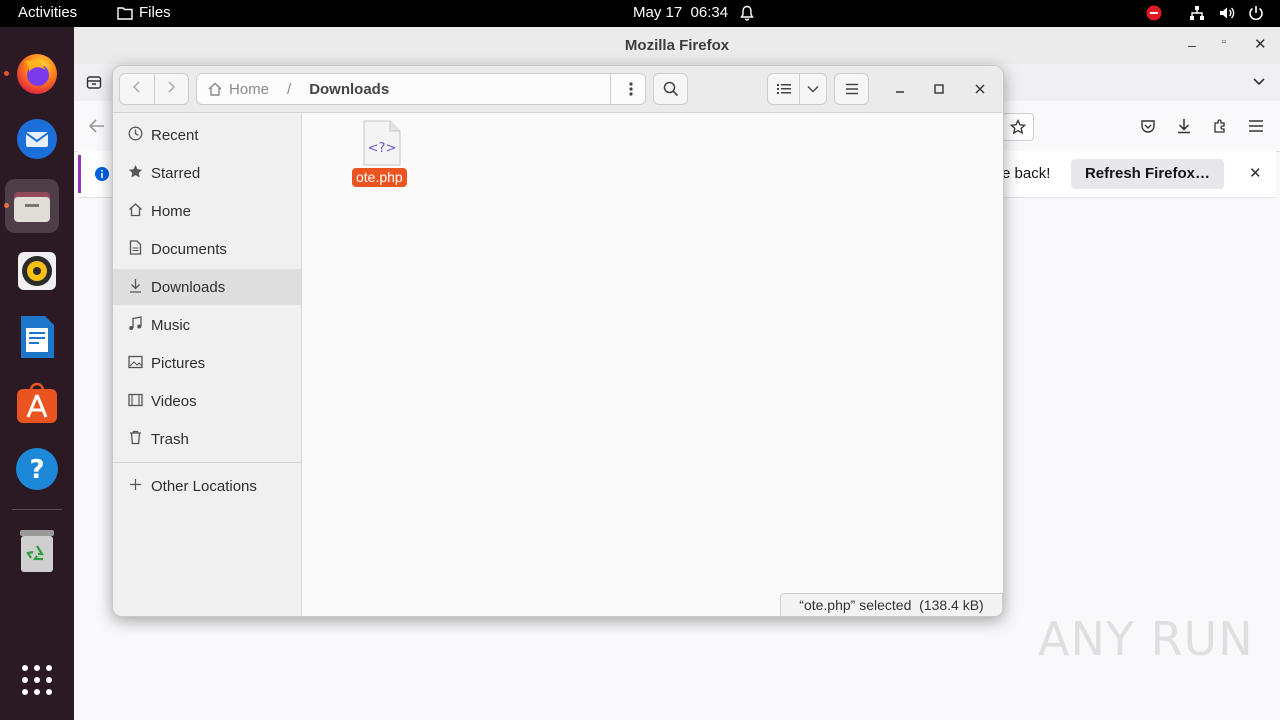  I want to click on path-home: Home, so click(249, 89).